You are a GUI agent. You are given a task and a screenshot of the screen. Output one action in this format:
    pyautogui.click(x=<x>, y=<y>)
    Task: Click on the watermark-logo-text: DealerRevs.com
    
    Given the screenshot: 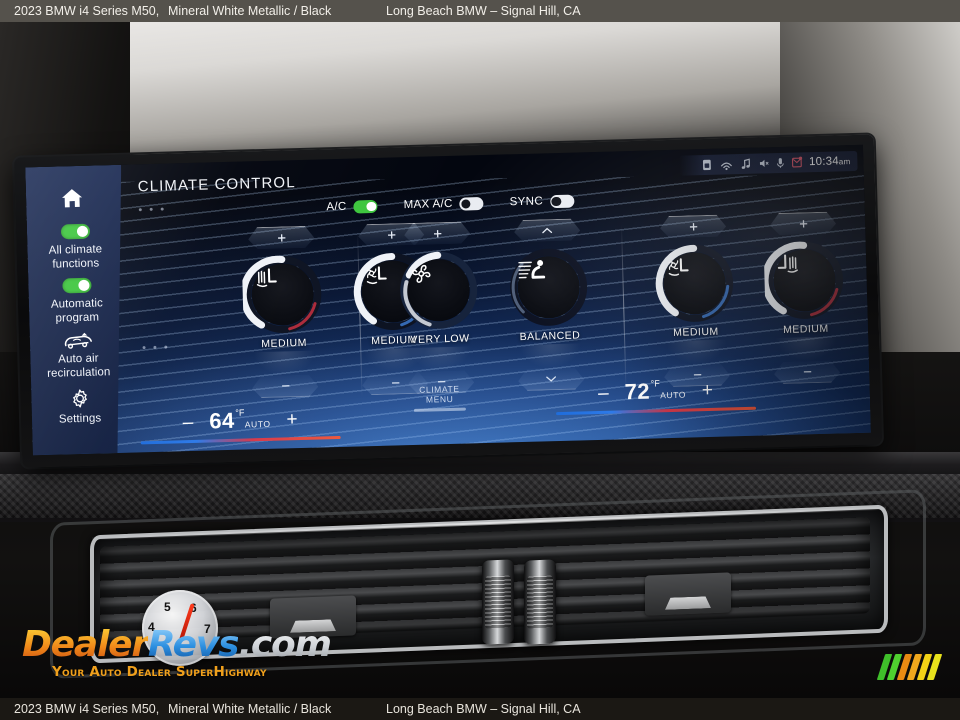 What is the action you would take?
    pyautogui.click(x=177, y=644)
    